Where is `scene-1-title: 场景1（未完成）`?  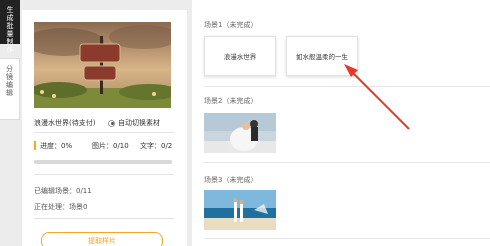 scene-1-title: 场景1（未完成） is located at coordinates (231, 25).